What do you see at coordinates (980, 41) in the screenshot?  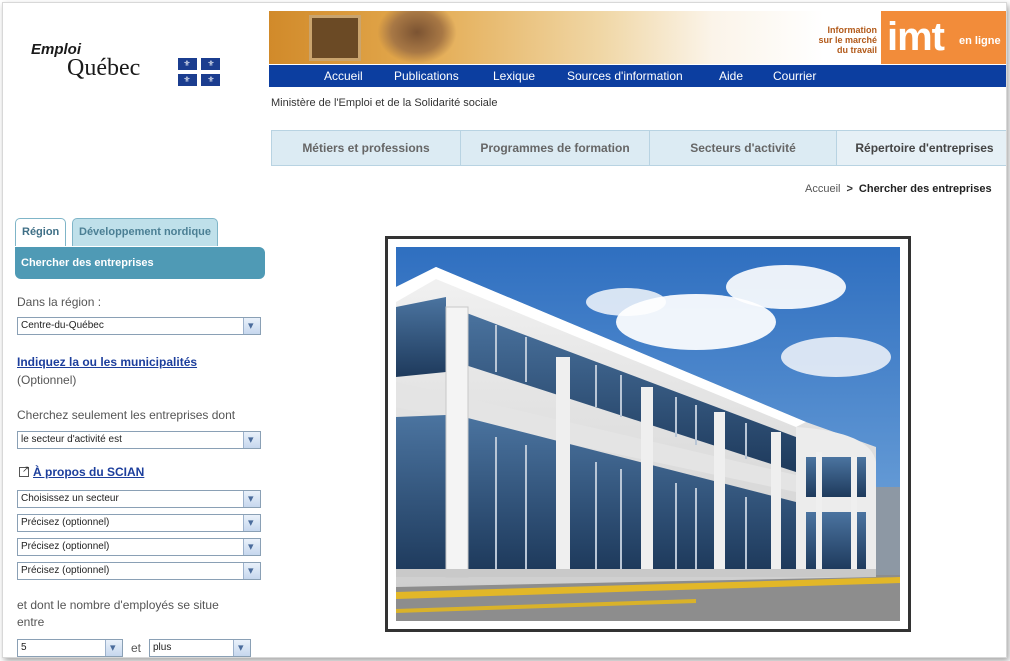 I see `imt-logo-suffix: en ligne` at bounding box center [980, 41].